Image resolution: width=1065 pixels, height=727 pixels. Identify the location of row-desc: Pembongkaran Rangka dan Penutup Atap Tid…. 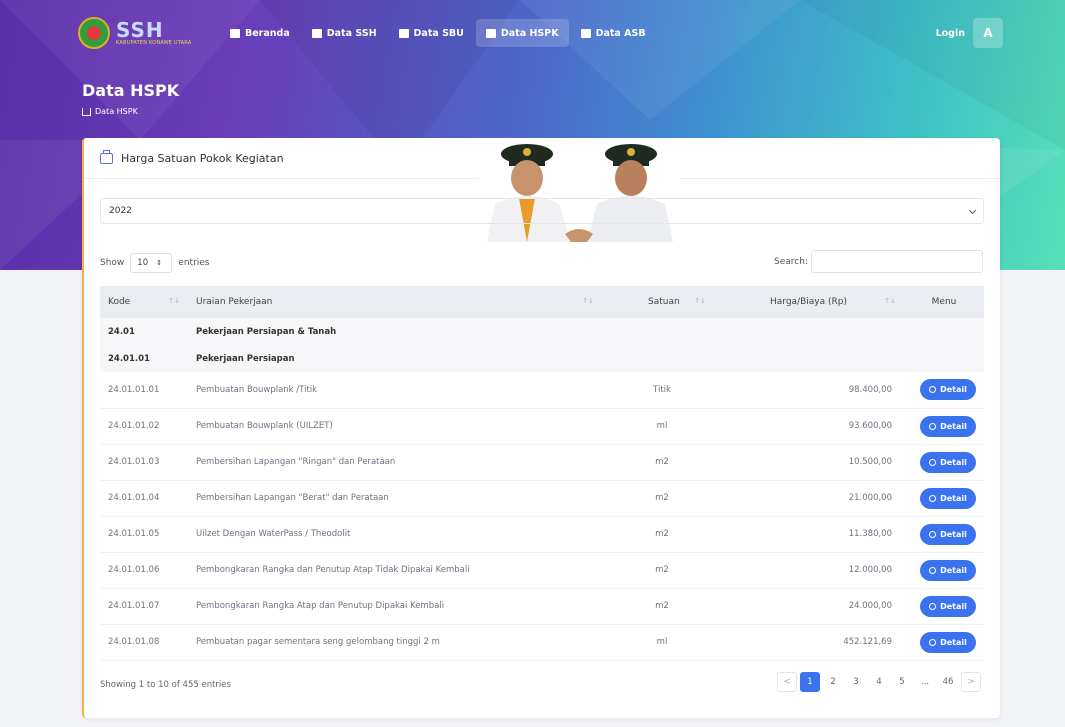
(333, 570).